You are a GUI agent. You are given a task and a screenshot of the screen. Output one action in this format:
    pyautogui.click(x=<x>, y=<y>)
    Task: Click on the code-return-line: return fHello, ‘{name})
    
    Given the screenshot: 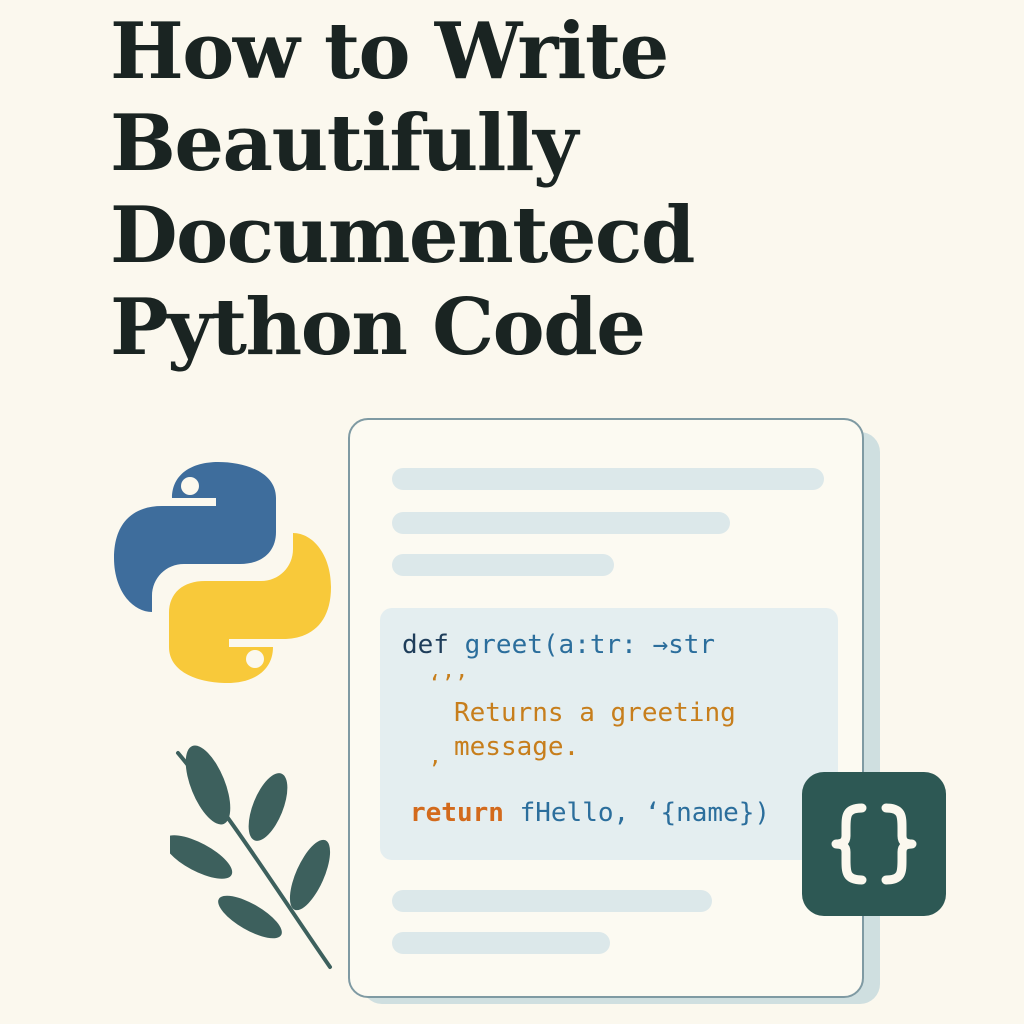 What is the action you would take?
    pyautogui.click(x=590, y=813)
    